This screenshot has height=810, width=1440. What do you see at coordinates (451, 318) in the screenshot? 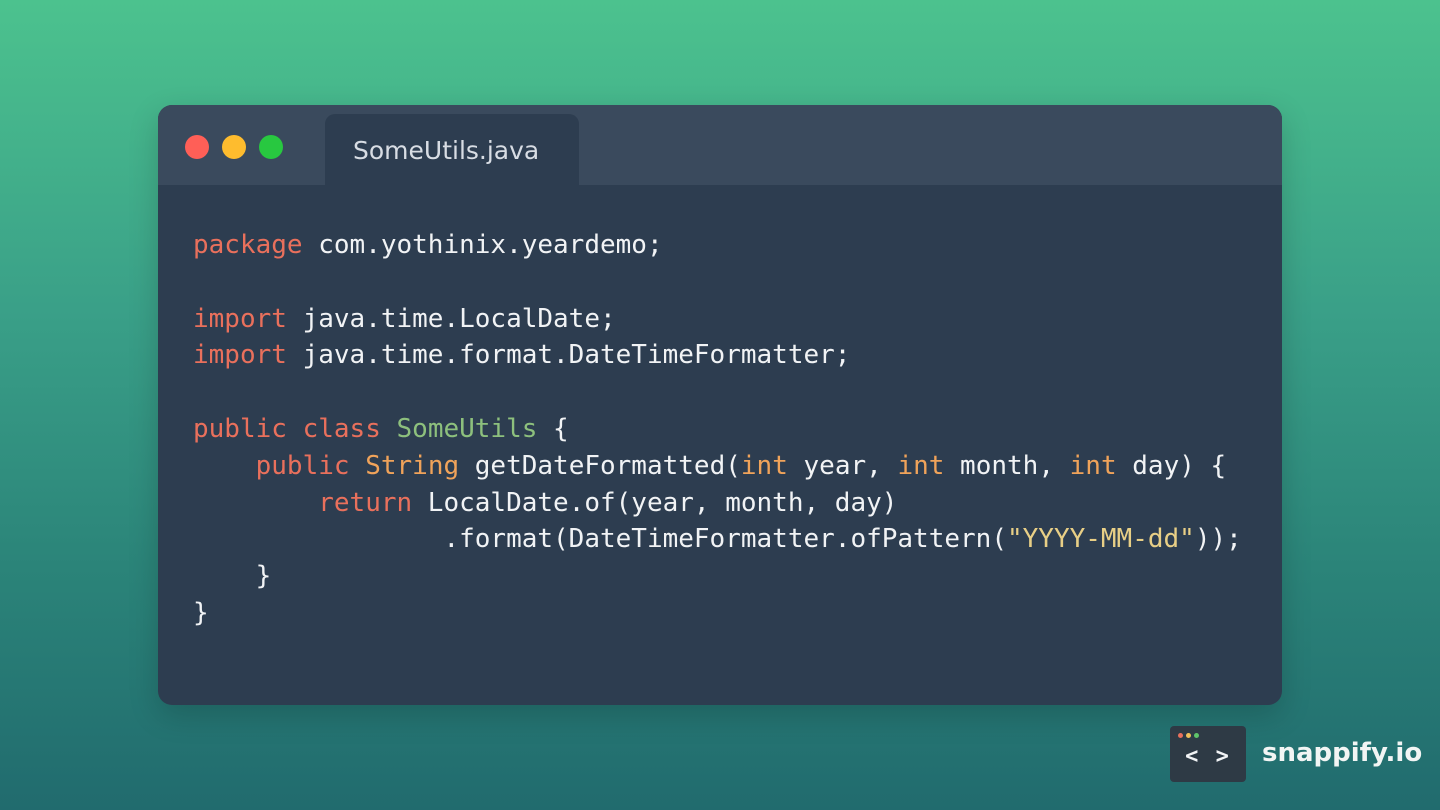
I see `code-text-token: java.time.LocalDate;` at bounding box center [451, 318].